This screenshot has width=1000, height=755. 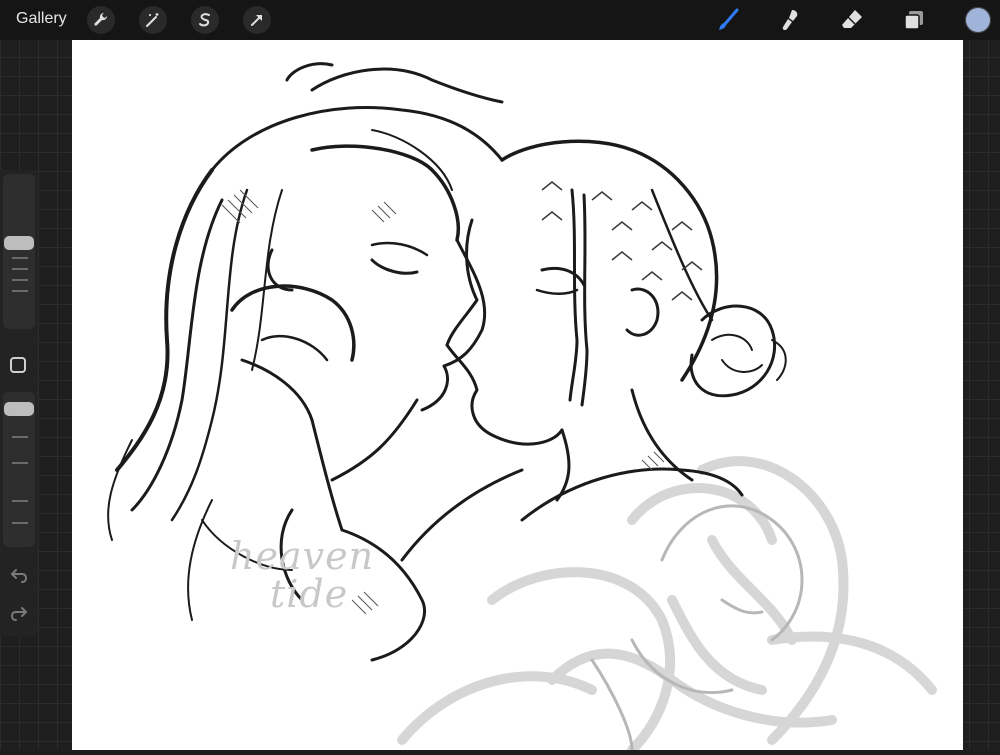 I want to click on left-sidebar, so click(x=19, y=403).